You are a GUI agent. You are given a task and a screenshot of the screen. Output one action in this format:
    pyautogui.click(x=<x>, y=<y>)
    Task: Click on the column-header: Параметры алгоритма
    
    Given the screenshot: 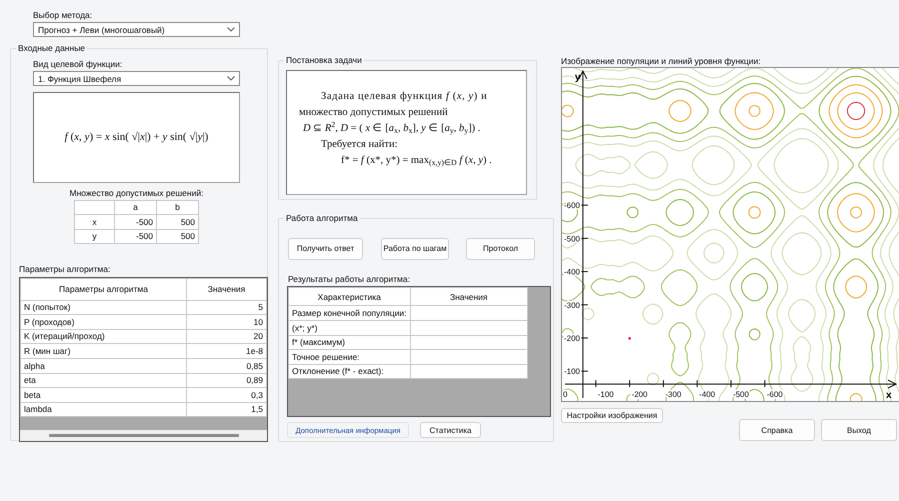 What is the action you would take?
    pyautogui.click(x=103, y=289)
    